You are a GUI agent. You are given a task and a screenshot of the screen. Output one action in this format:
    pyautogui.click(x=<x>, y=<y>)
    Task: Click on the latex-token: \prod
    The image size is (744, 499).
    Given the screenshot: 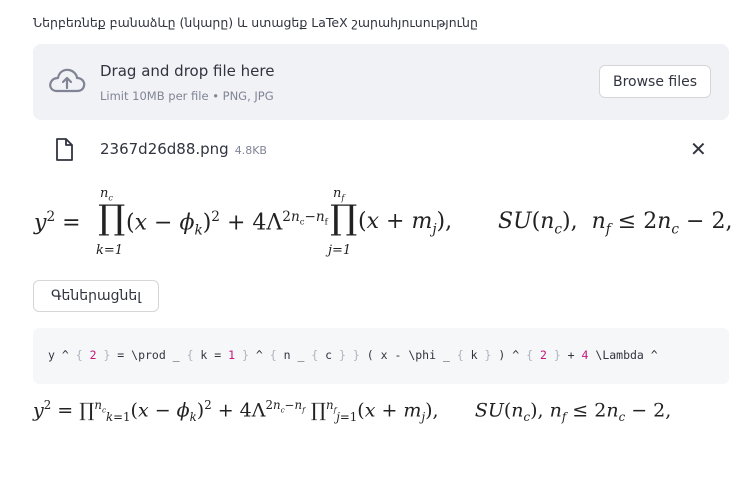 What is the action you would take?
    pyautogui.click(x=152, y=355)
    